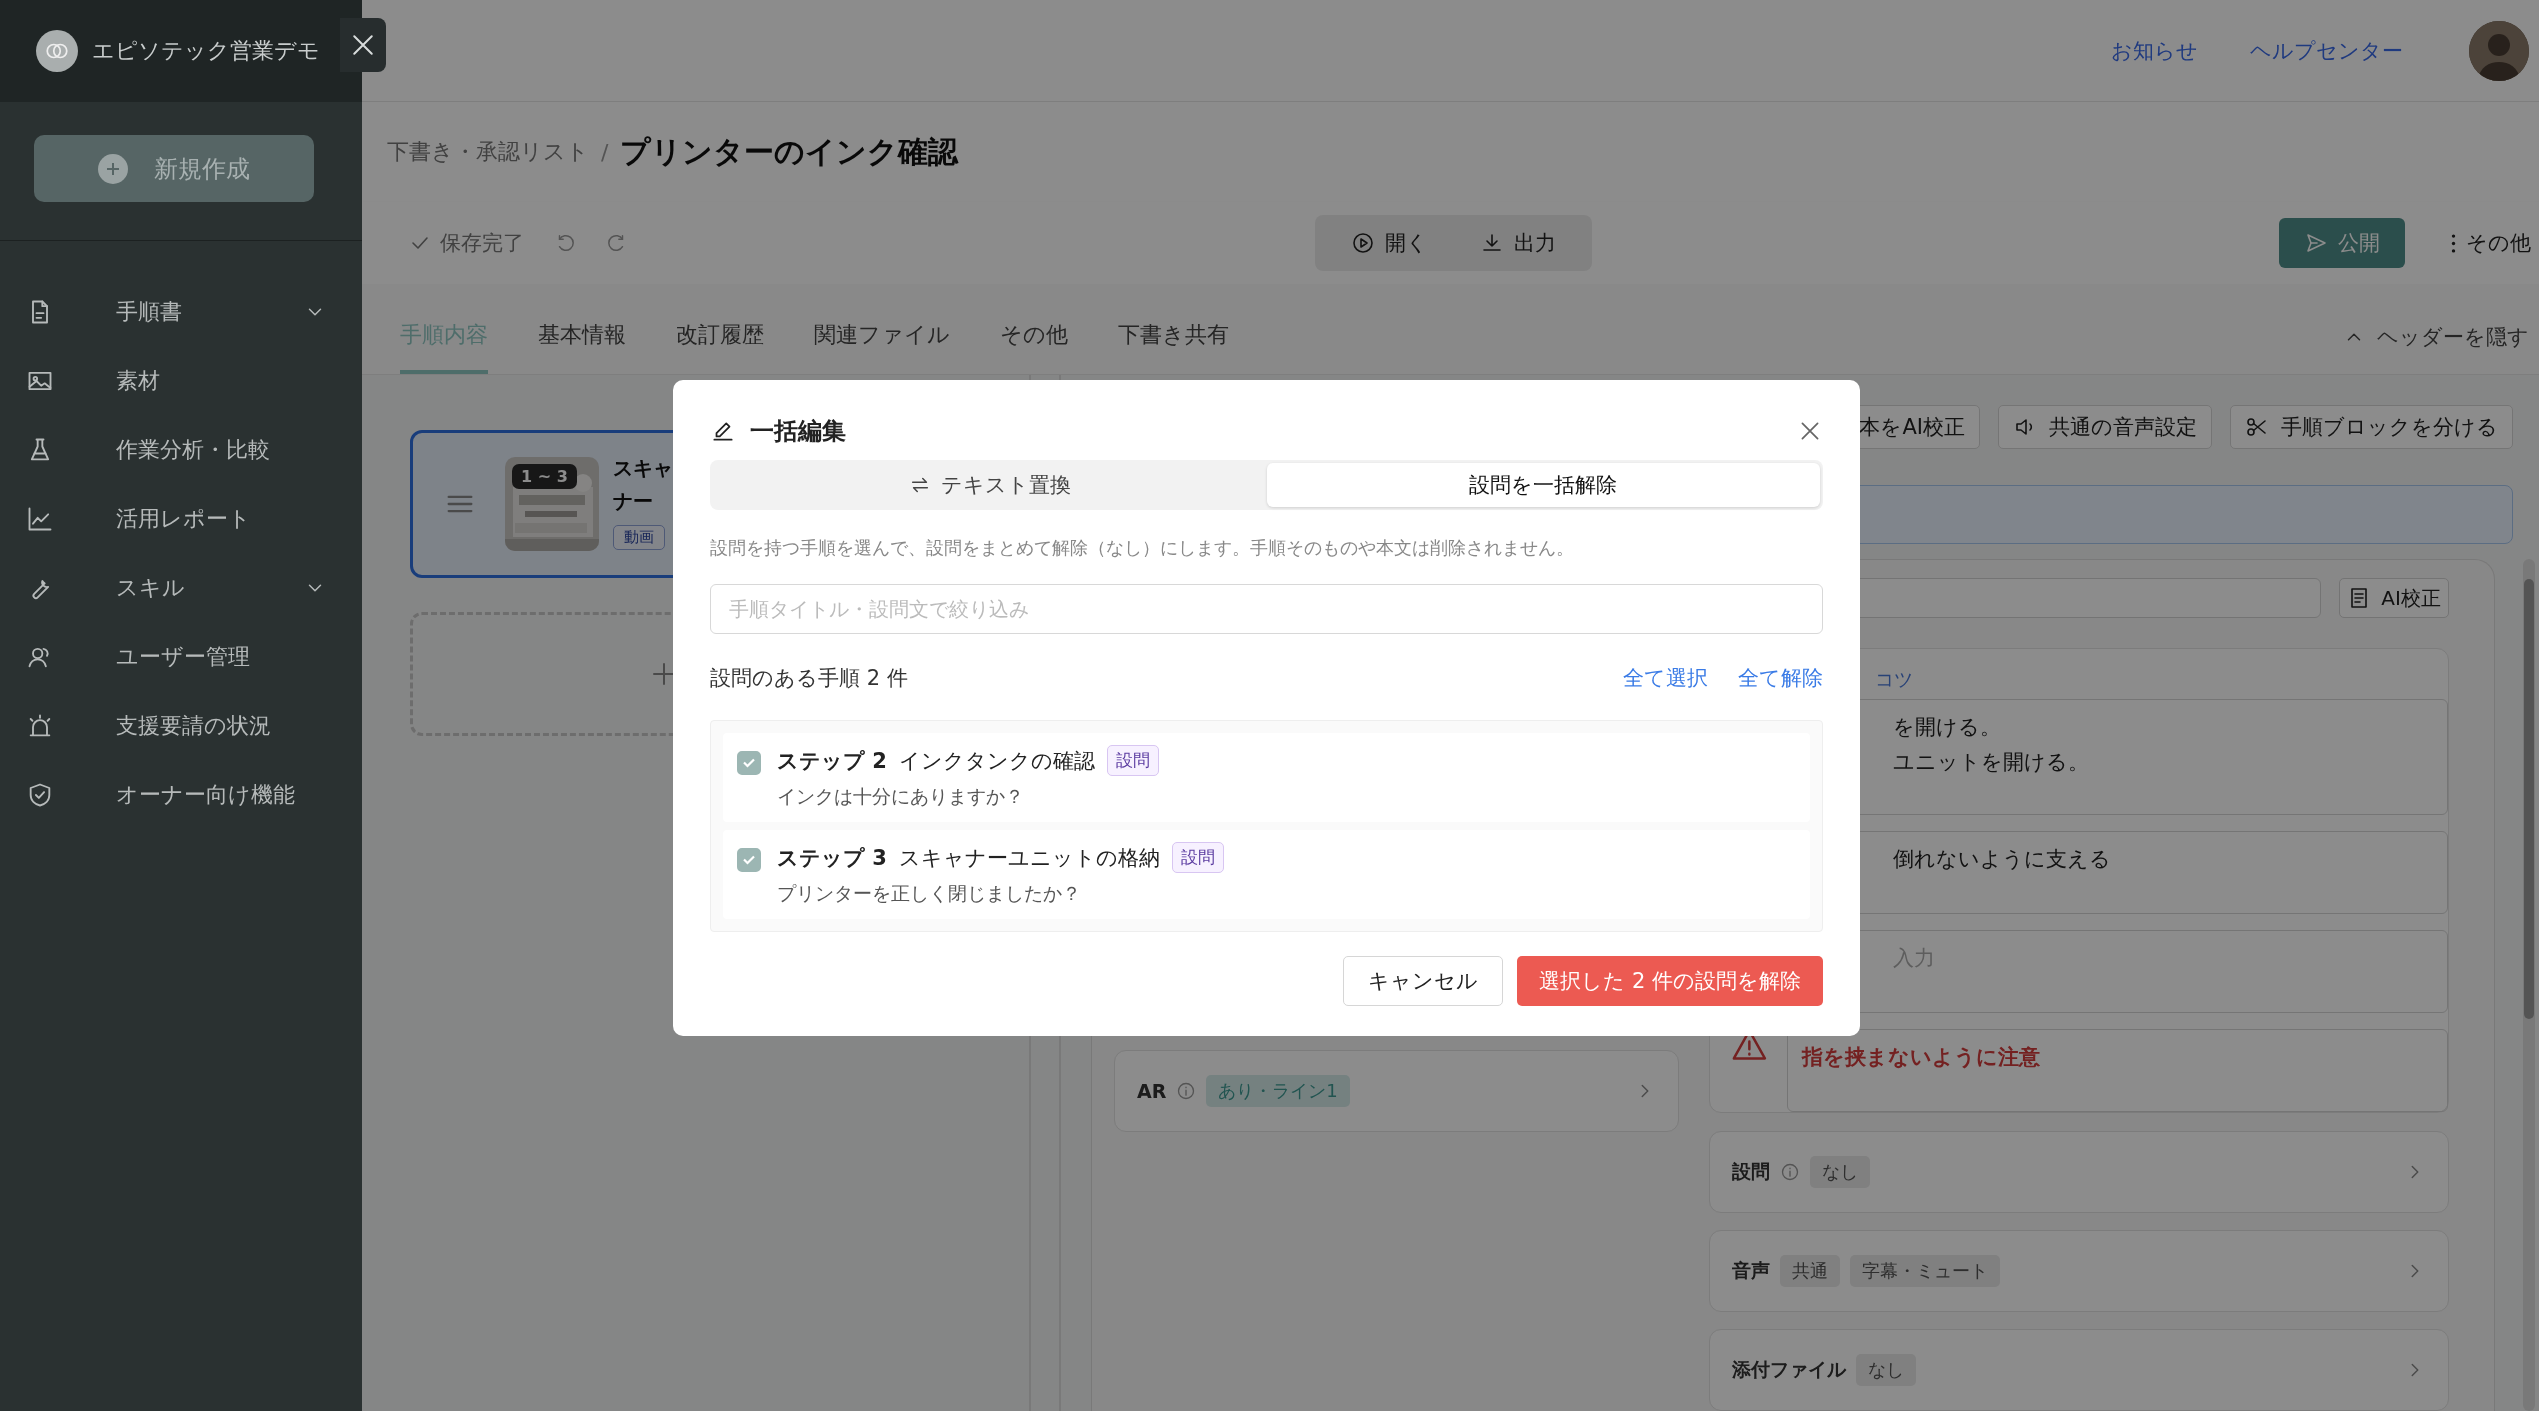 The image size is (2539, 1411). What do you see at coordinates (2453, 243) in the screenshot?
I see `vertical-dots-icon` at bounding box center [2453, 243].